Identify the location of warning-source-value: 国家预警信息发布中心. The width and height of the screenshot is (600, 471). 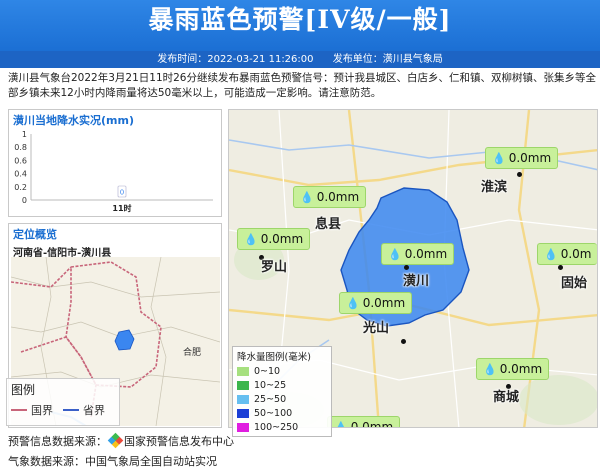
(179, 441).